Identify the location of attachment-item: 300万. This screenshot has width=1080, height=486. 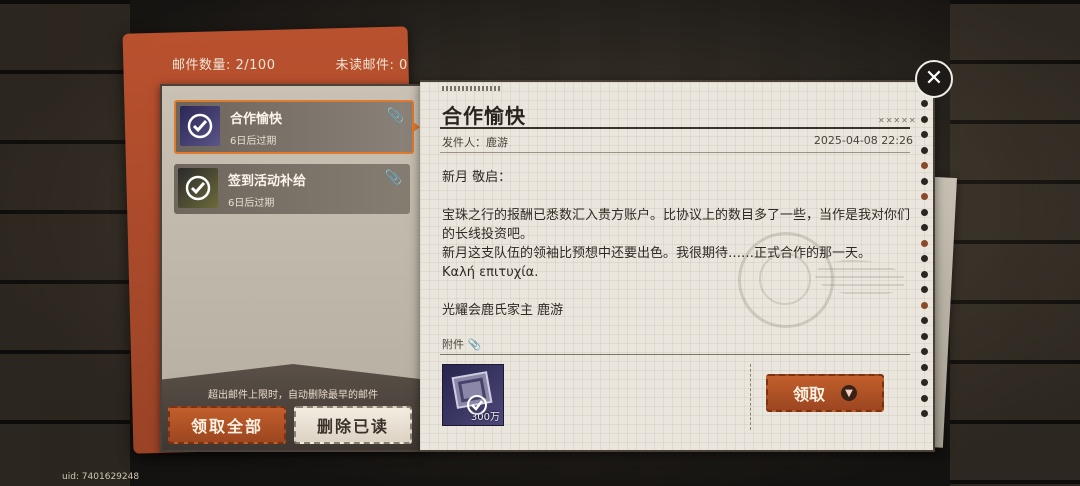
(473, 395).